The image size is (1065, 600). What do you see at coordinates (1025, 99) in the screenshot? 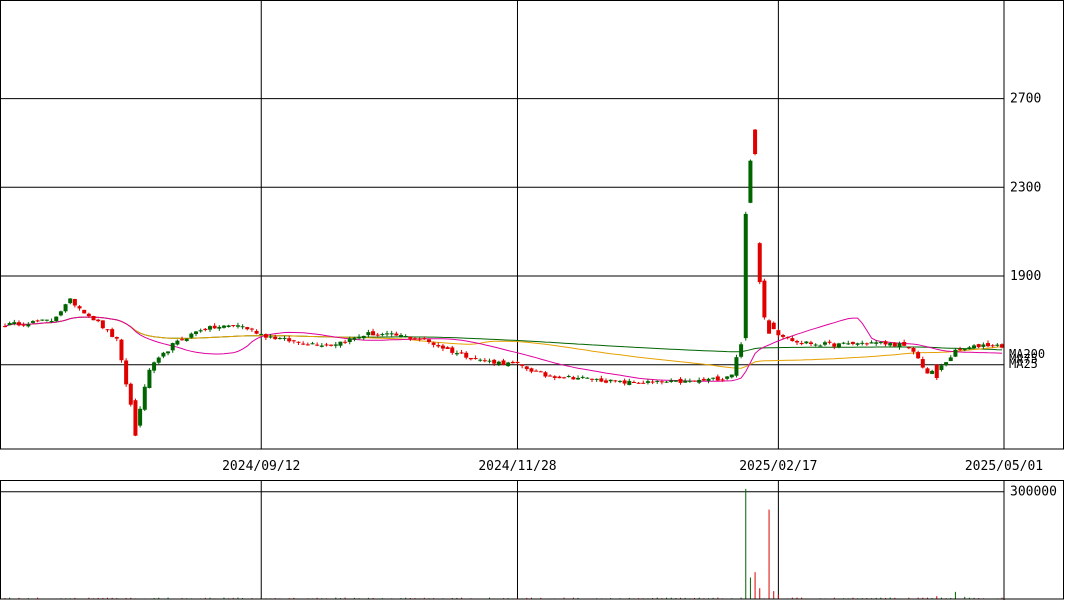
I see `price-tick-label: 2700` at bounding box center [1025, 99].